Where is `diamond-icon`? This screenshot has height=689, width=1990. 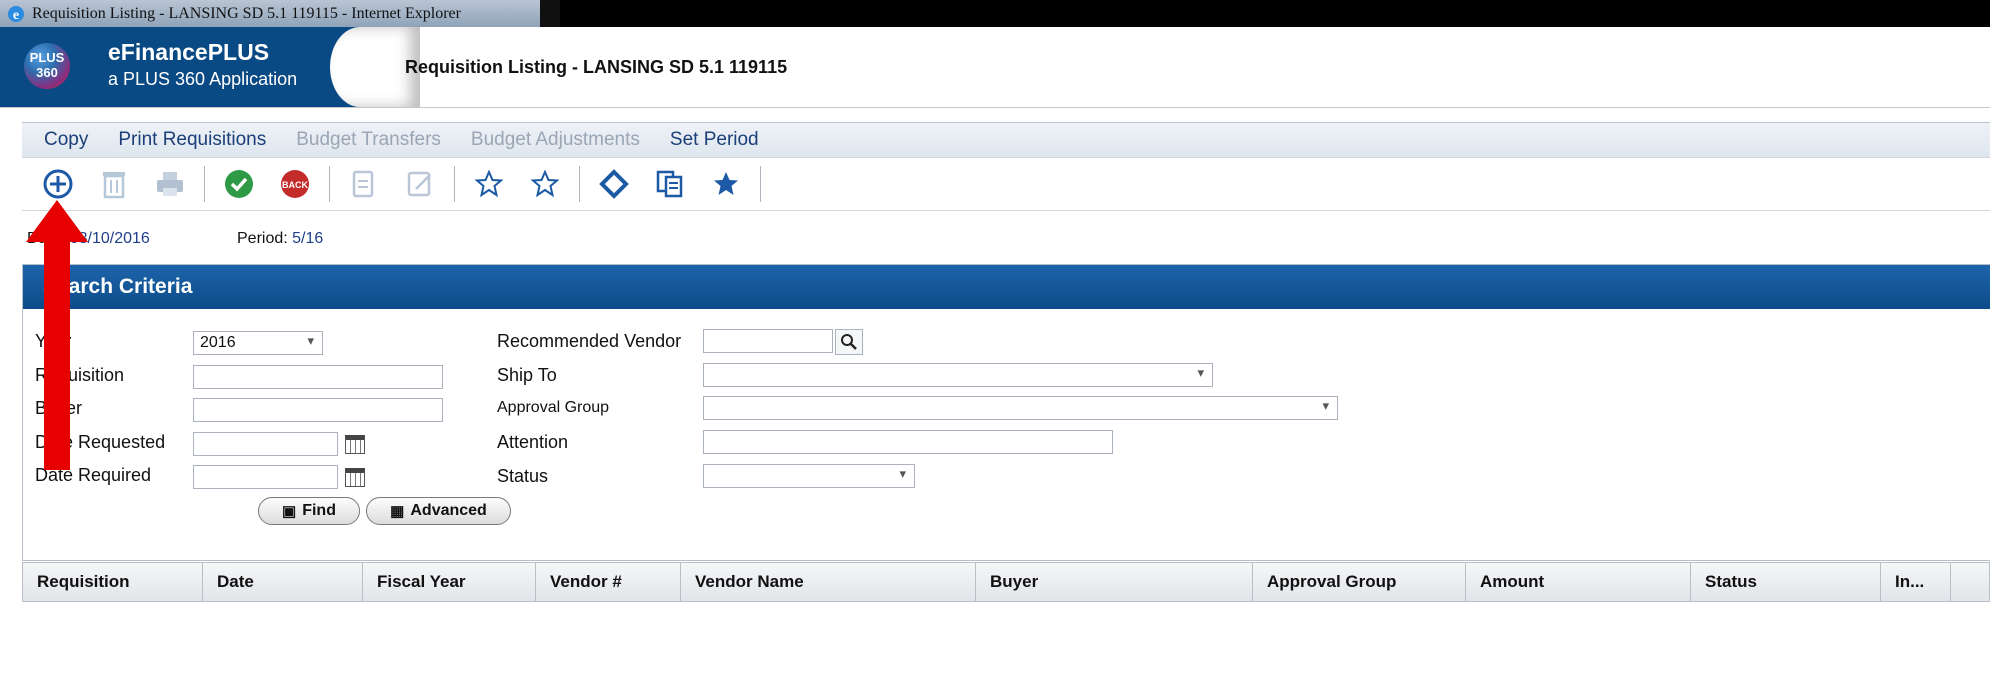
diamond-icon is located at coordinates (614, 184).